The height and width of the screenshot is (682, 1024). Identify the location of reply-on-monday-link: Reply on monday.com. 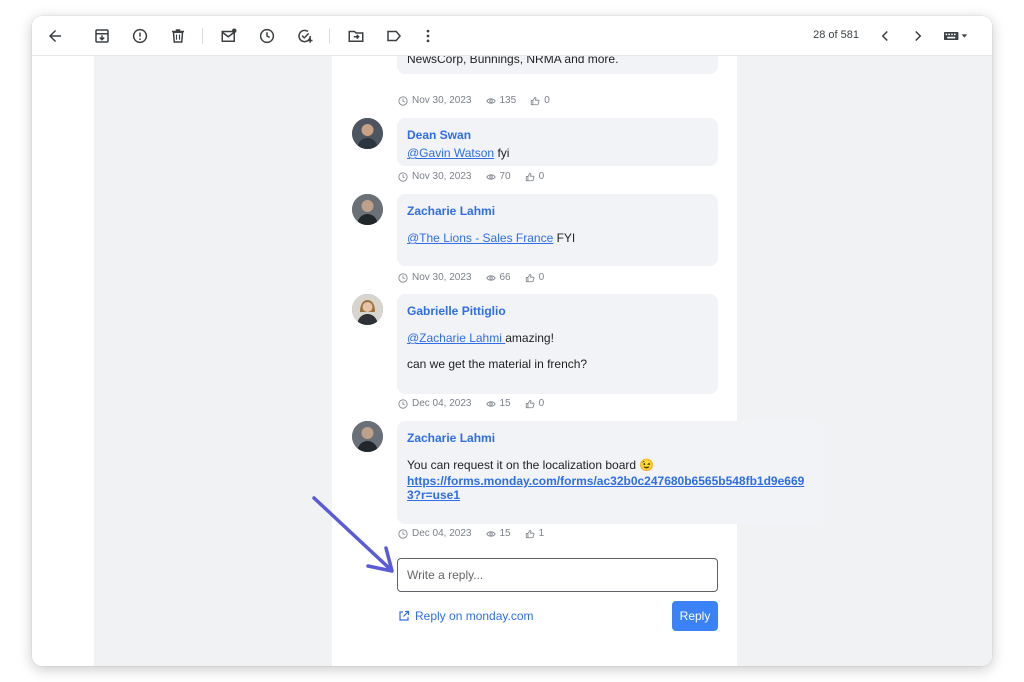
(466, 616).